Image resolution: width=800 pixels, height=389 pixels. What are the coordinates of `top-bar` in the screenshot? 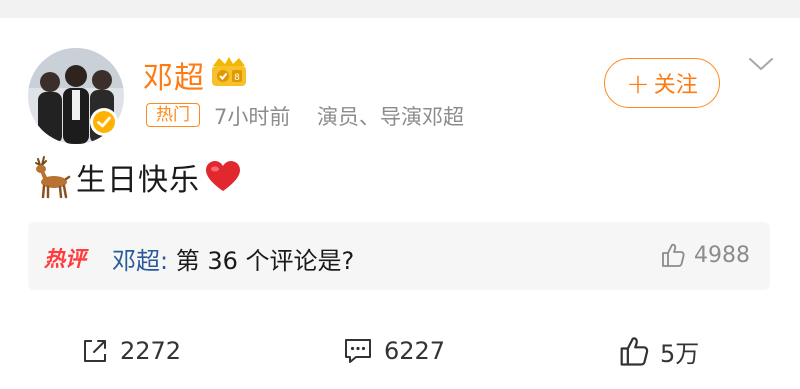 It's located at (400, 9).